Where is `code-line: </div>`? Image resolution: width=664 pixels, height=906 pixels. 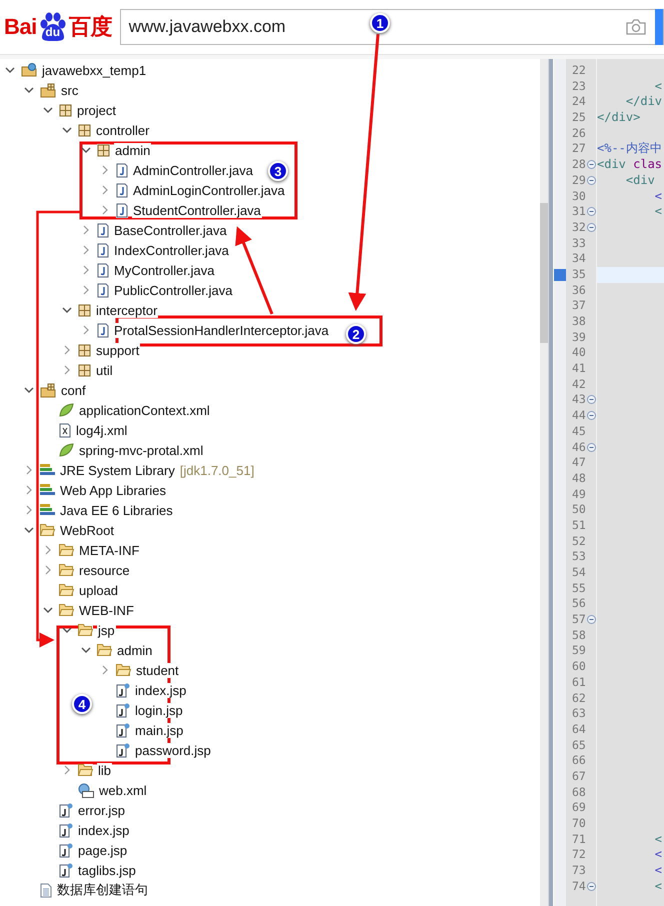 code-line: </div> is located at coordinates (619, 118).